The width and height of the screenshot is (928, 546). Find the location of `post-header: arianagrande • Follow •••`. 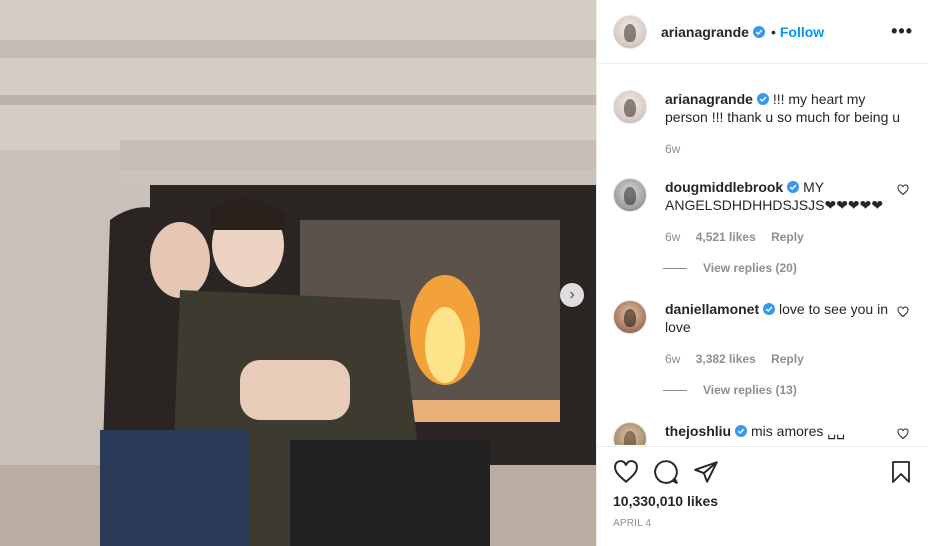

post-header: arianagrande • Follow ••• is located at coordinates (762, 32).